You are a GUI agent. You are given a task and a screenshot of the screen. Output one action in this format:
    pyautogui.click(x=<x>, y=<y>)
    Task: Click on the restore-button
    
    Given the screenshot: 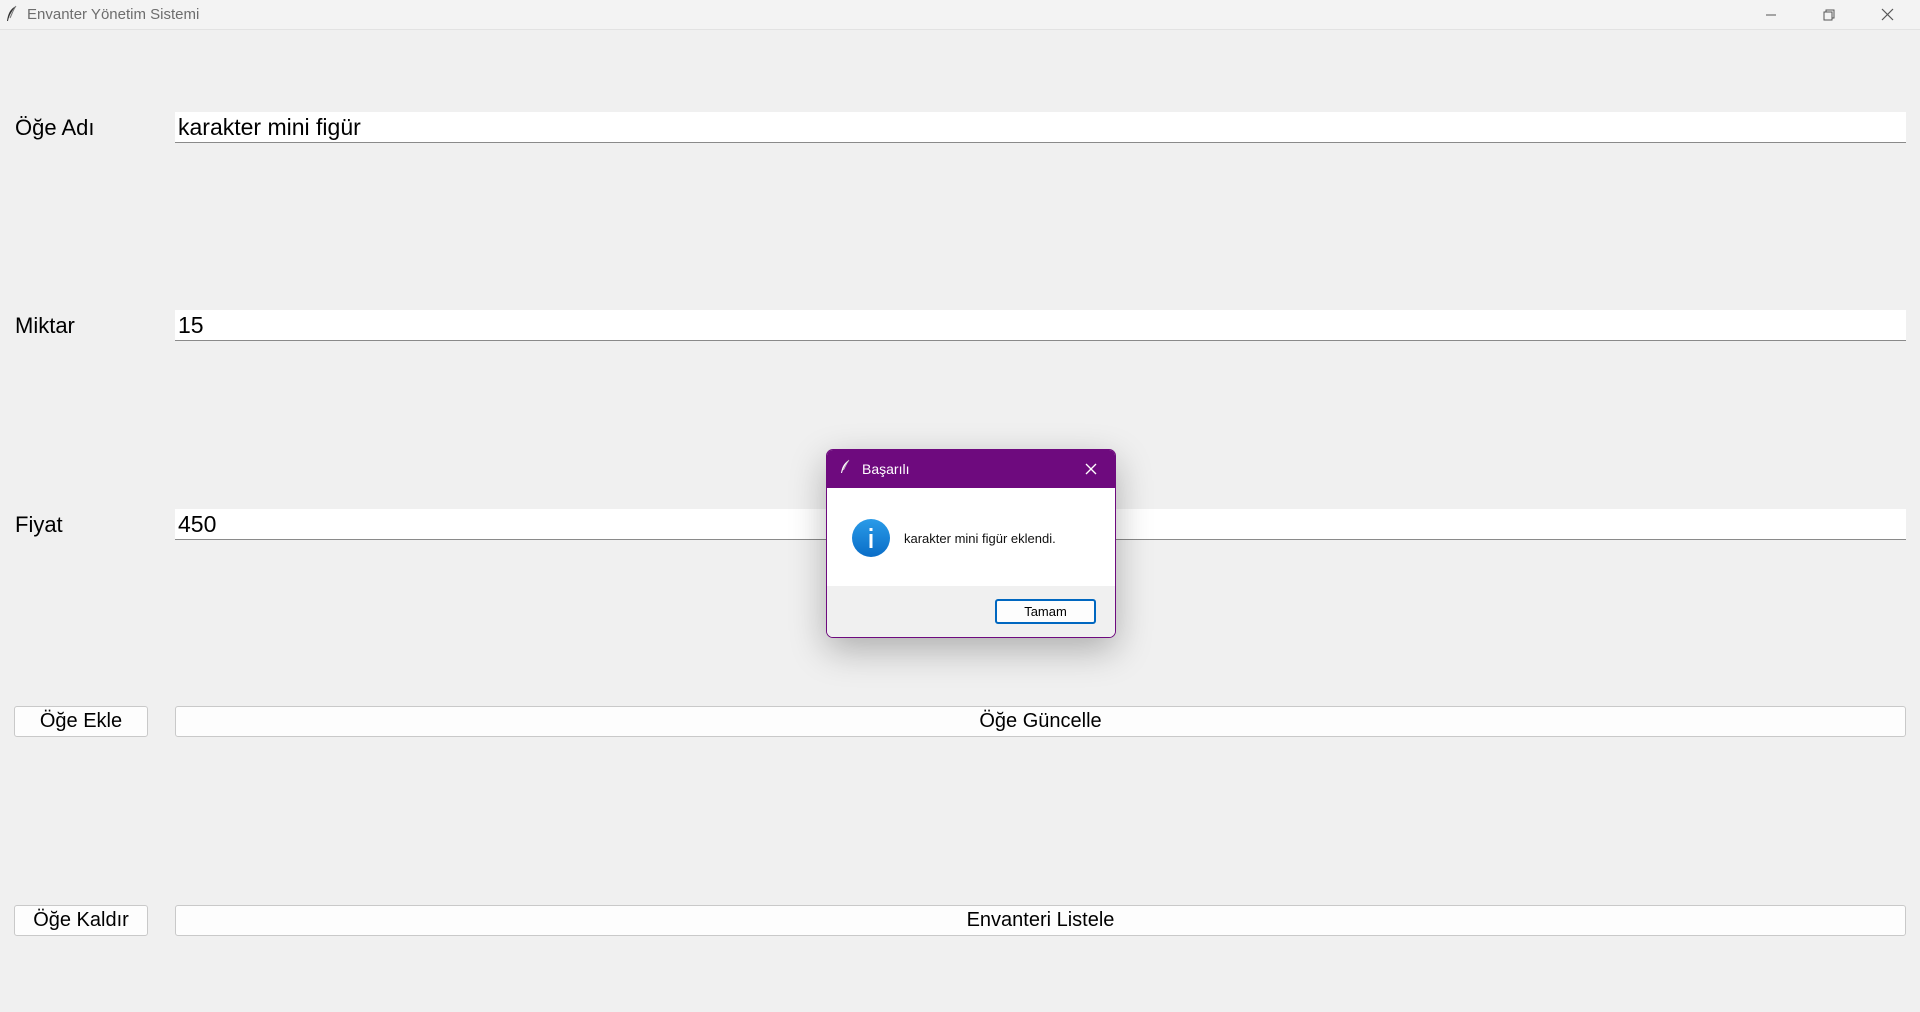 What is the action you would take?
    pyautogui.click(x=1829, y=14)
    